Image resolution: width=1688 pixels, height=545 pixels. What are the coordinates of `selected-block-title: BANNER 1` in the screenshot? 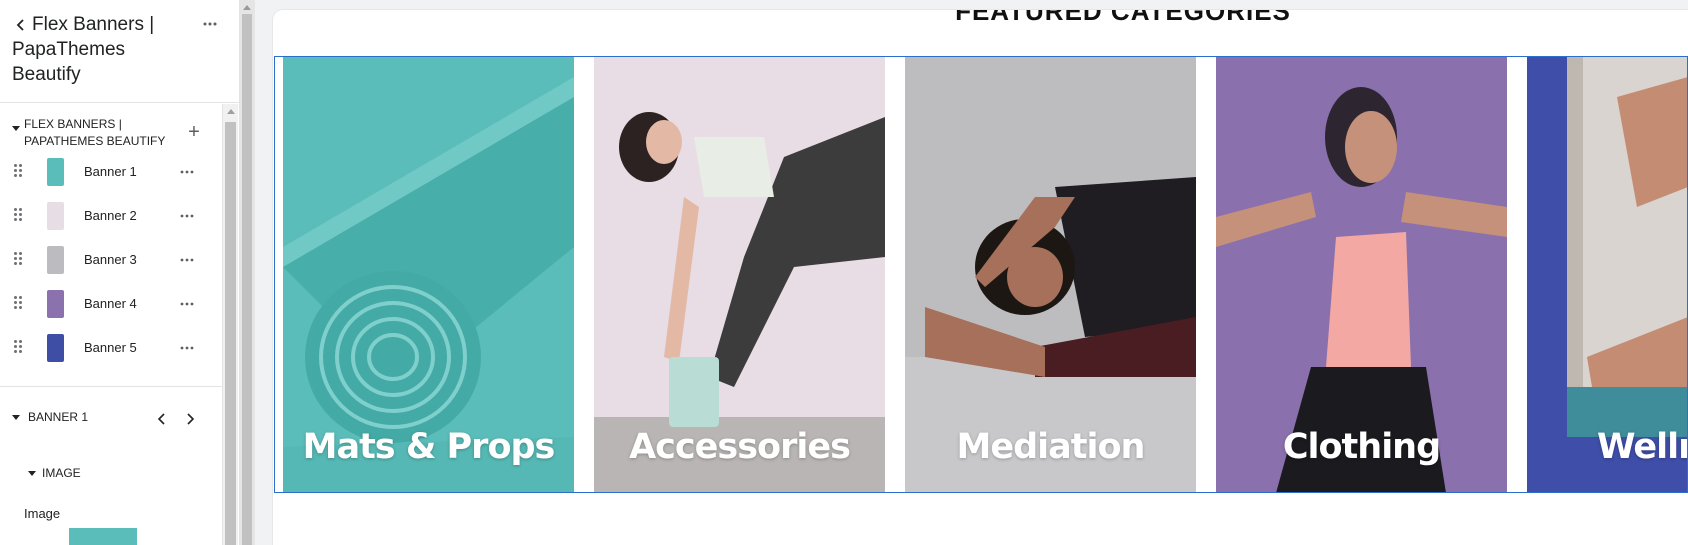 It's located at (58, 417).